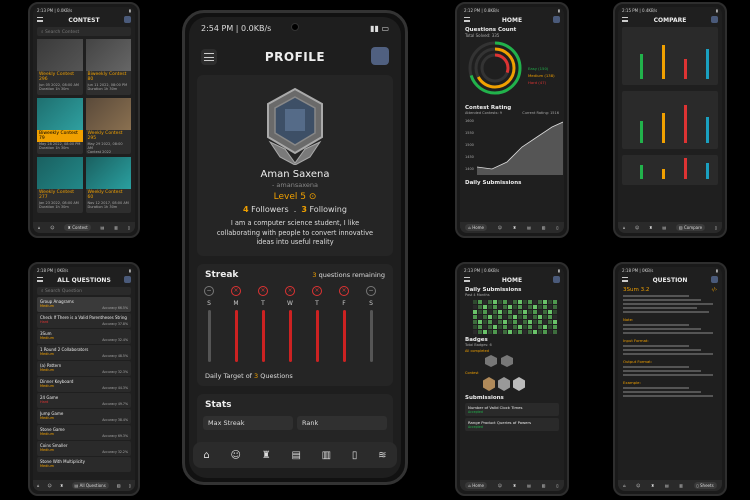  Describe the element at coordinates (84, 31) in the screenshot. I see `search-input: ⌕ Search Contest` at that location.